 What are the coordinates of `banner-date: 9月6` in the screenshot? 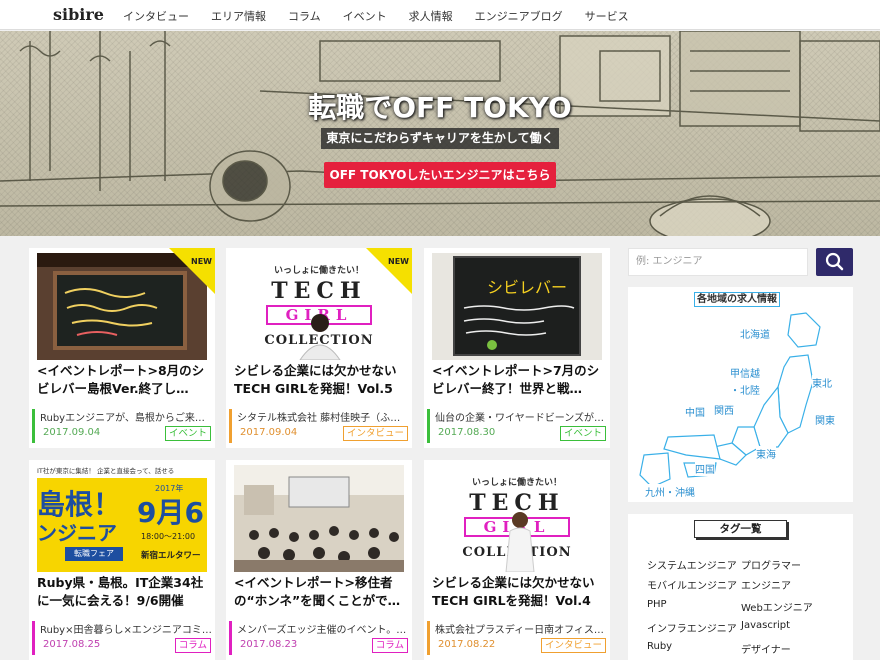 It's located at (170, 512).